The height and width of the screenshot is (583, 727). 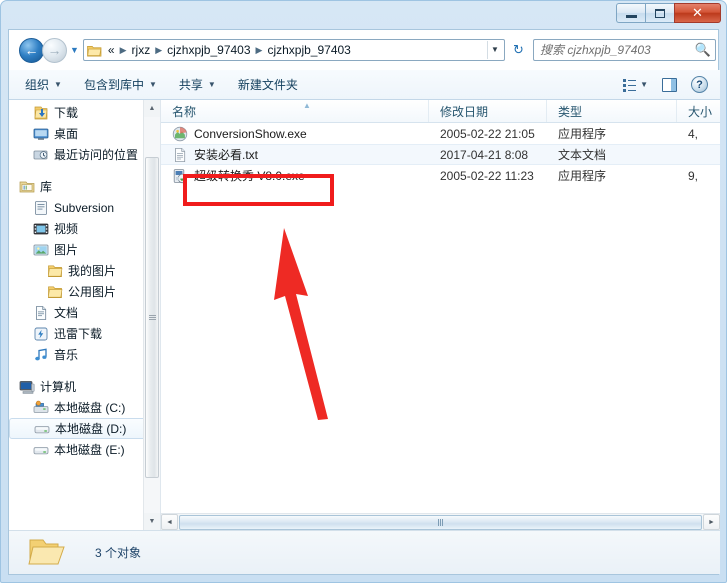 I want to click on include-in-library-button: 包含到库中 ▼, so click(x=120, y=84).